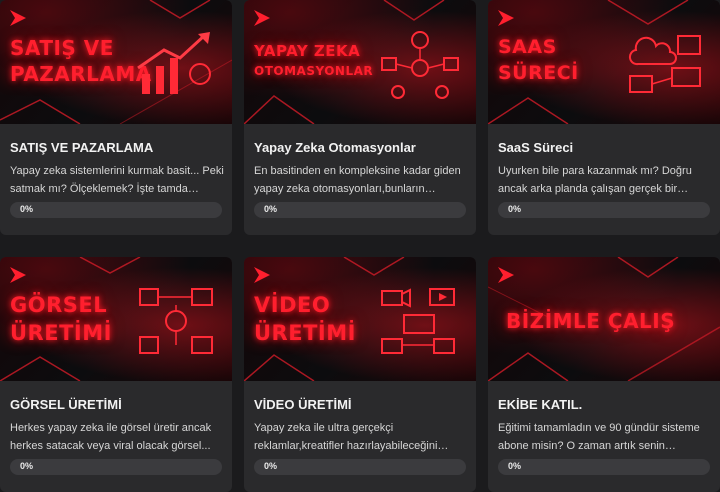  I want to click on automation-flow-icon, so click(420, 65).